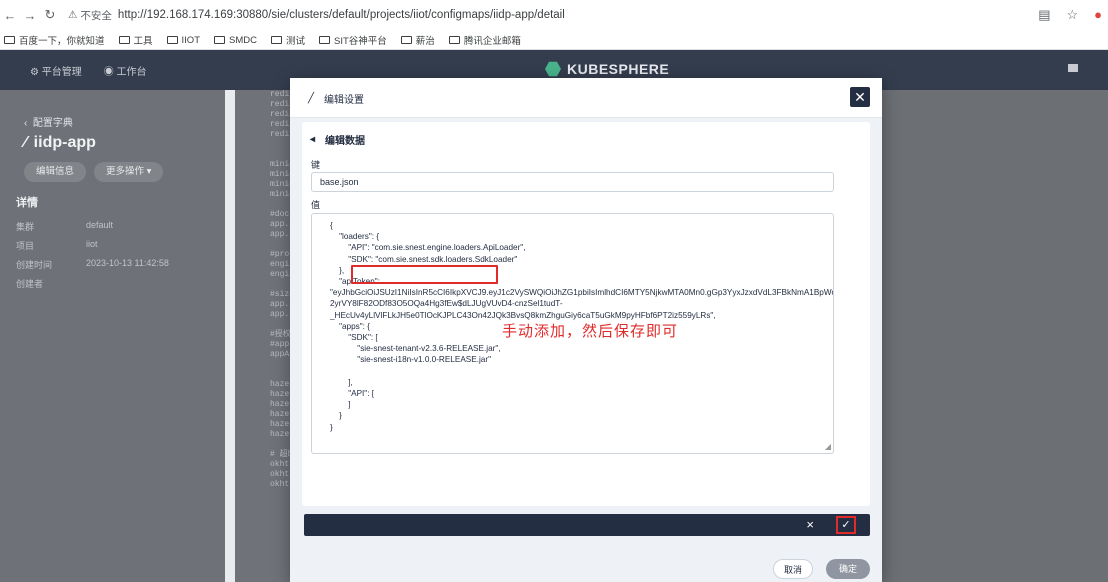 This screenshot has height=582, width=1108. Describe the element at coordinates (48, 121) in the screenshot. I see `back-link: ‹ 配置字典` at that location.